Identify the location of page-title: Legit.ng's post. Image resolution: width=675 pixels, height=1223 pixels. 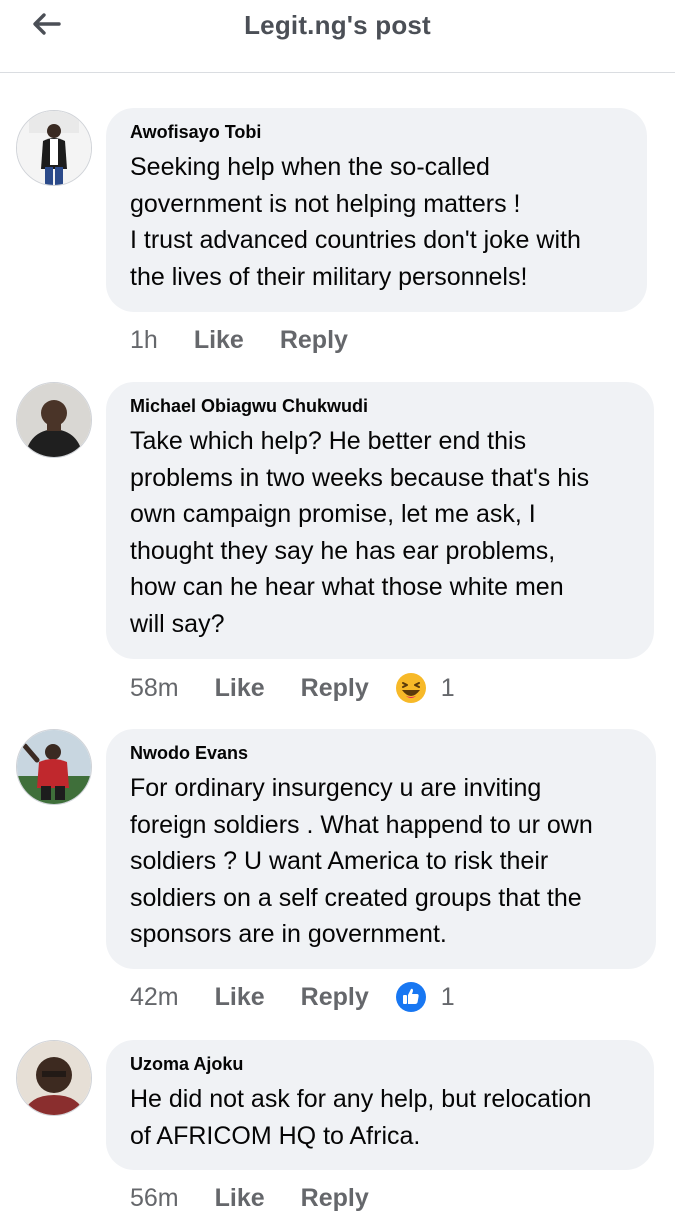
(337, 25).